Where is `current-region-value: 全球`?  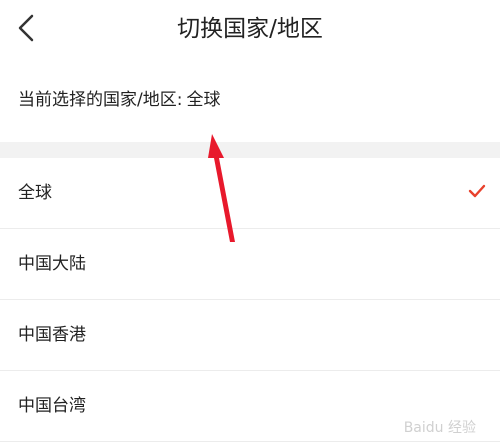
current-region-value: 全球 is located at coordinates (203, 100).